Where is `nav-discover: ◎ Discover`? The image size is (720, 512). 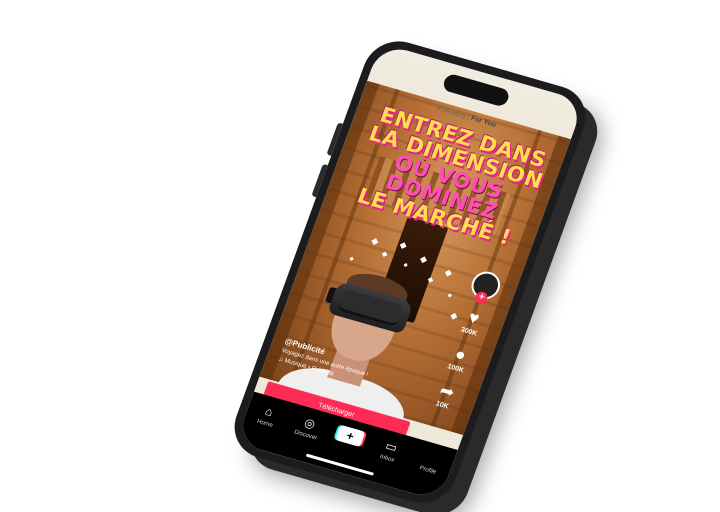
nav-discover: ◎ Discover is located at coordinates (308, 428).